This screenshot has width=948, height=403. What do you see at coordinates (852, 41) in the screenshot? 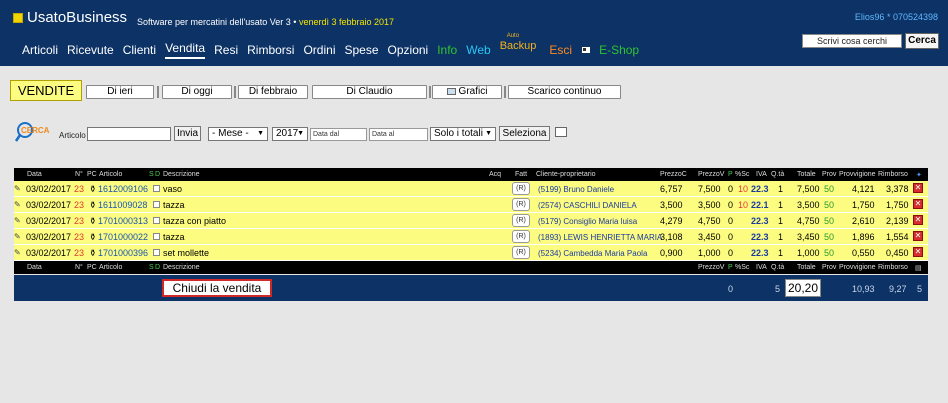
I see `search-input: Scrivi cosa cerchi` at bounding box center [852, 41].